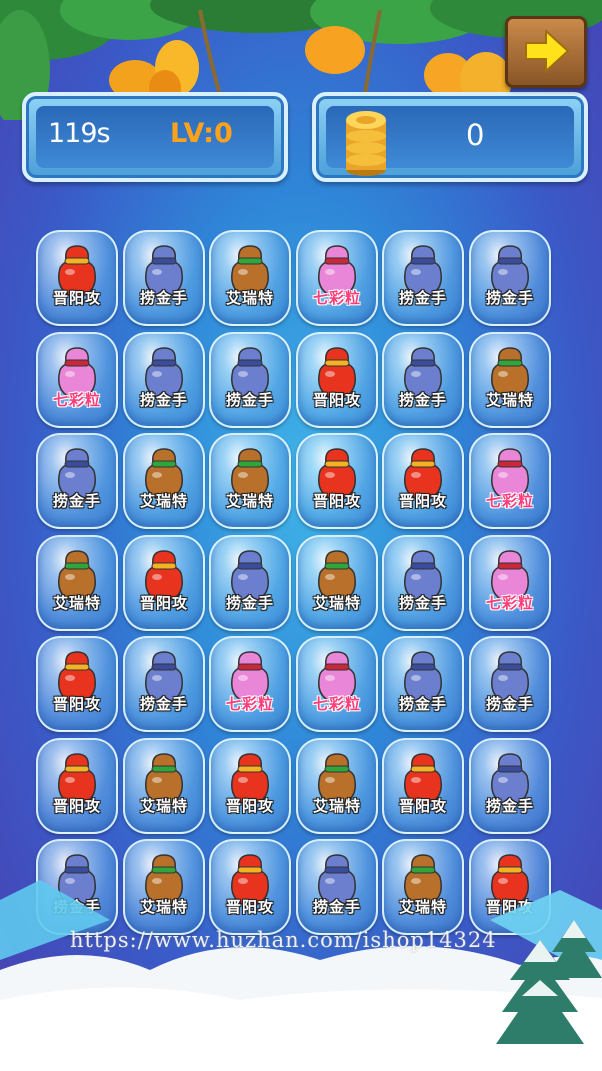 This screenshot has height=1071, width=602. I want to click on arrow-right-icon, so click(547, 51).